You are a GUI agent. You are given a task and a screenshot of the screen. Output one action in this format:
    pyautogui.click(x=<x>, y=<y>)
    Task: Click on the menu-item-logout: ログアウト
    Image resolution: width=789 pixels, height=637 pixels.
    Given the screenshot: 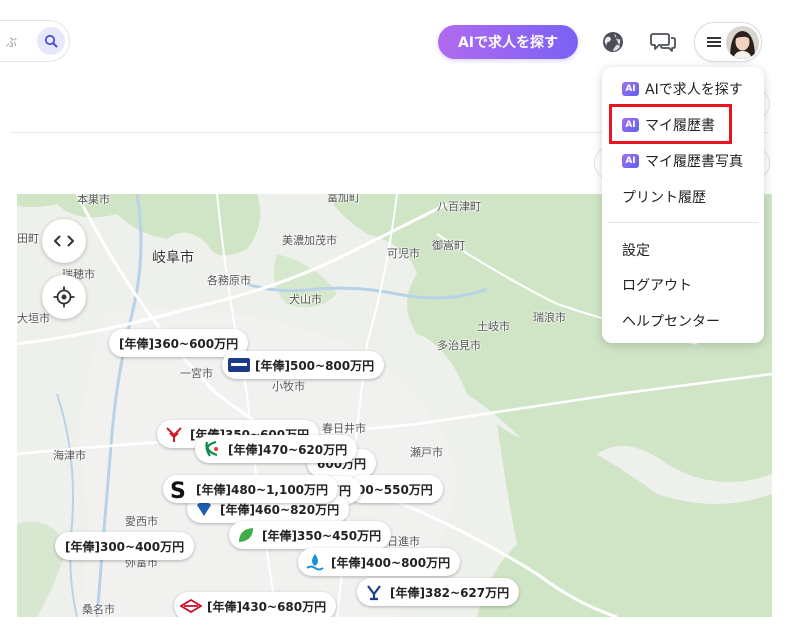 What is the action you would take?
    pyautogui.click(x=683, y=285)
    